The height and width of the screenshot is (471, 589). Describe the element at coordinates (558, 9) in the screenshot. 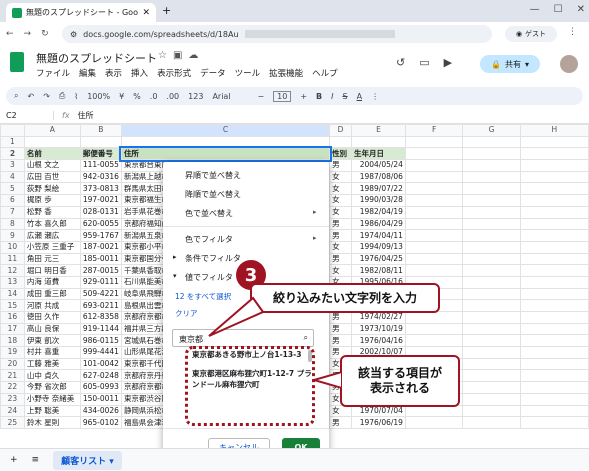

I see `maximize-icon: ☐` at that location.